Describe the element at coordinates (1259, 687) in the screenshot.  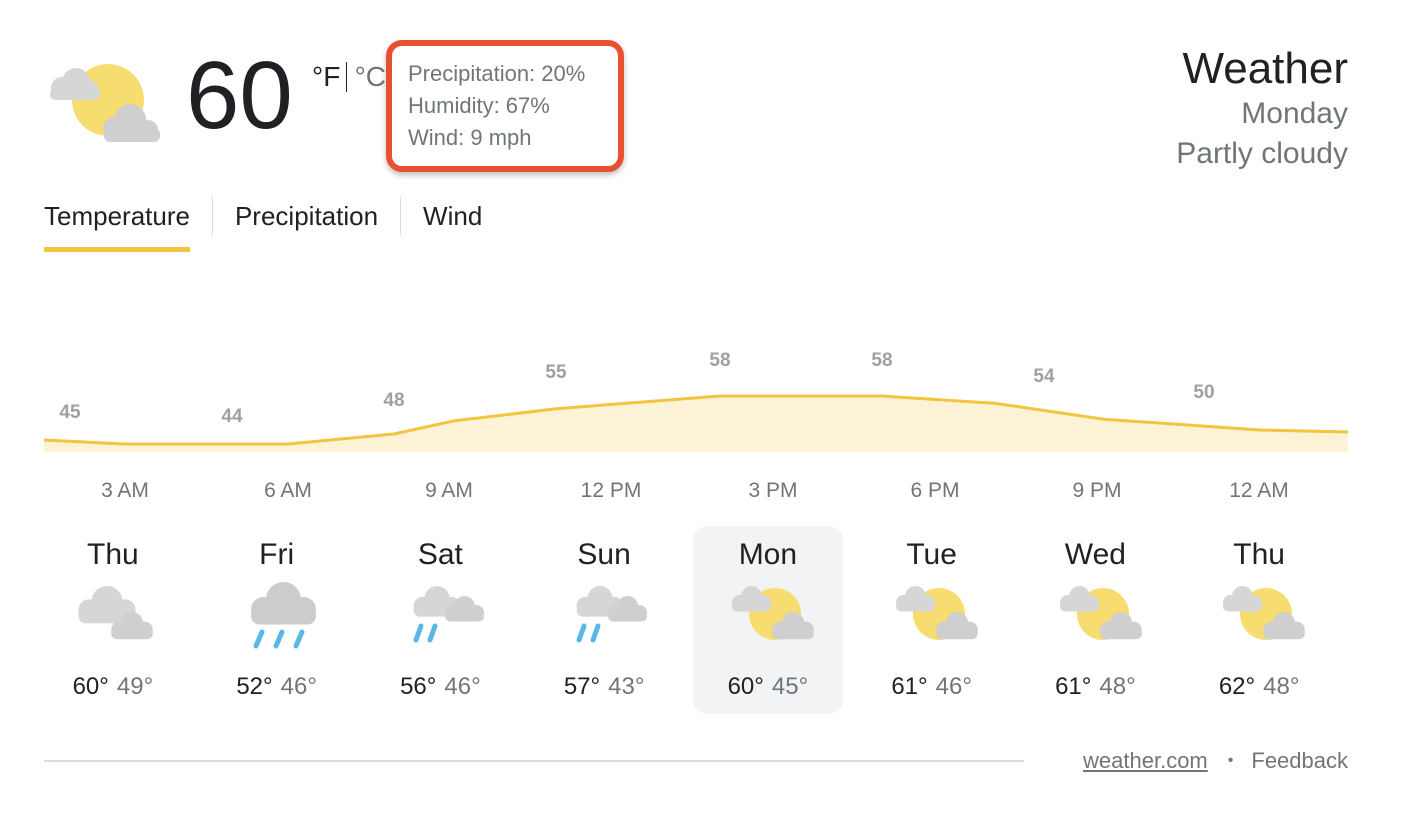
I see `day-temperatures: 62° 48°` at that location.